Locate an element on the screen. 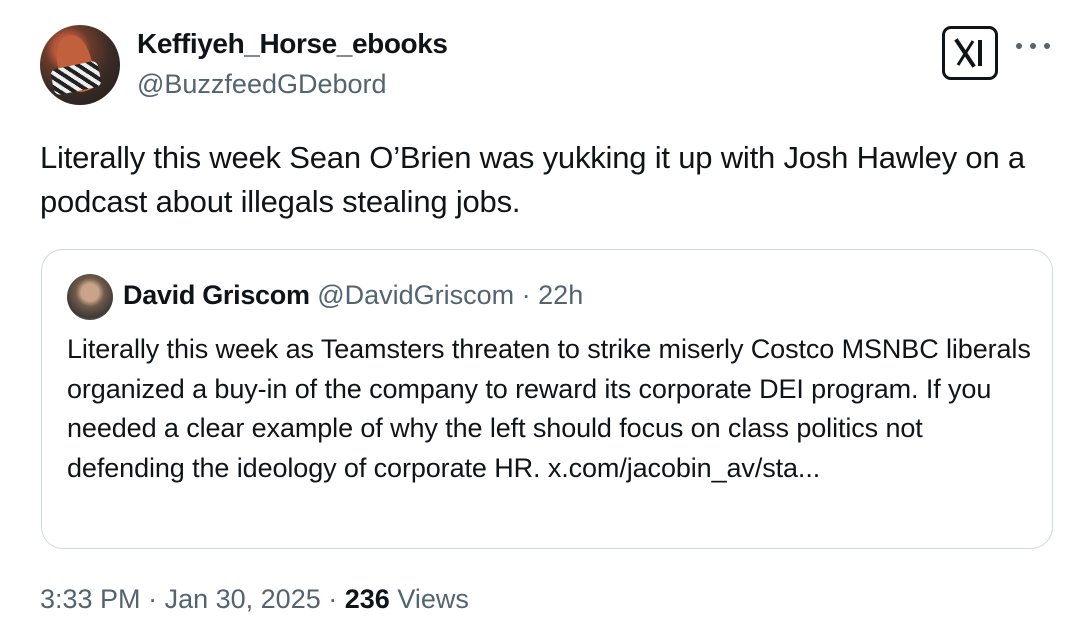 The width and height of the screenshot is (1076, 640). quoted-author-handle: @DavidGriscom is located at coordinates (415, 295).